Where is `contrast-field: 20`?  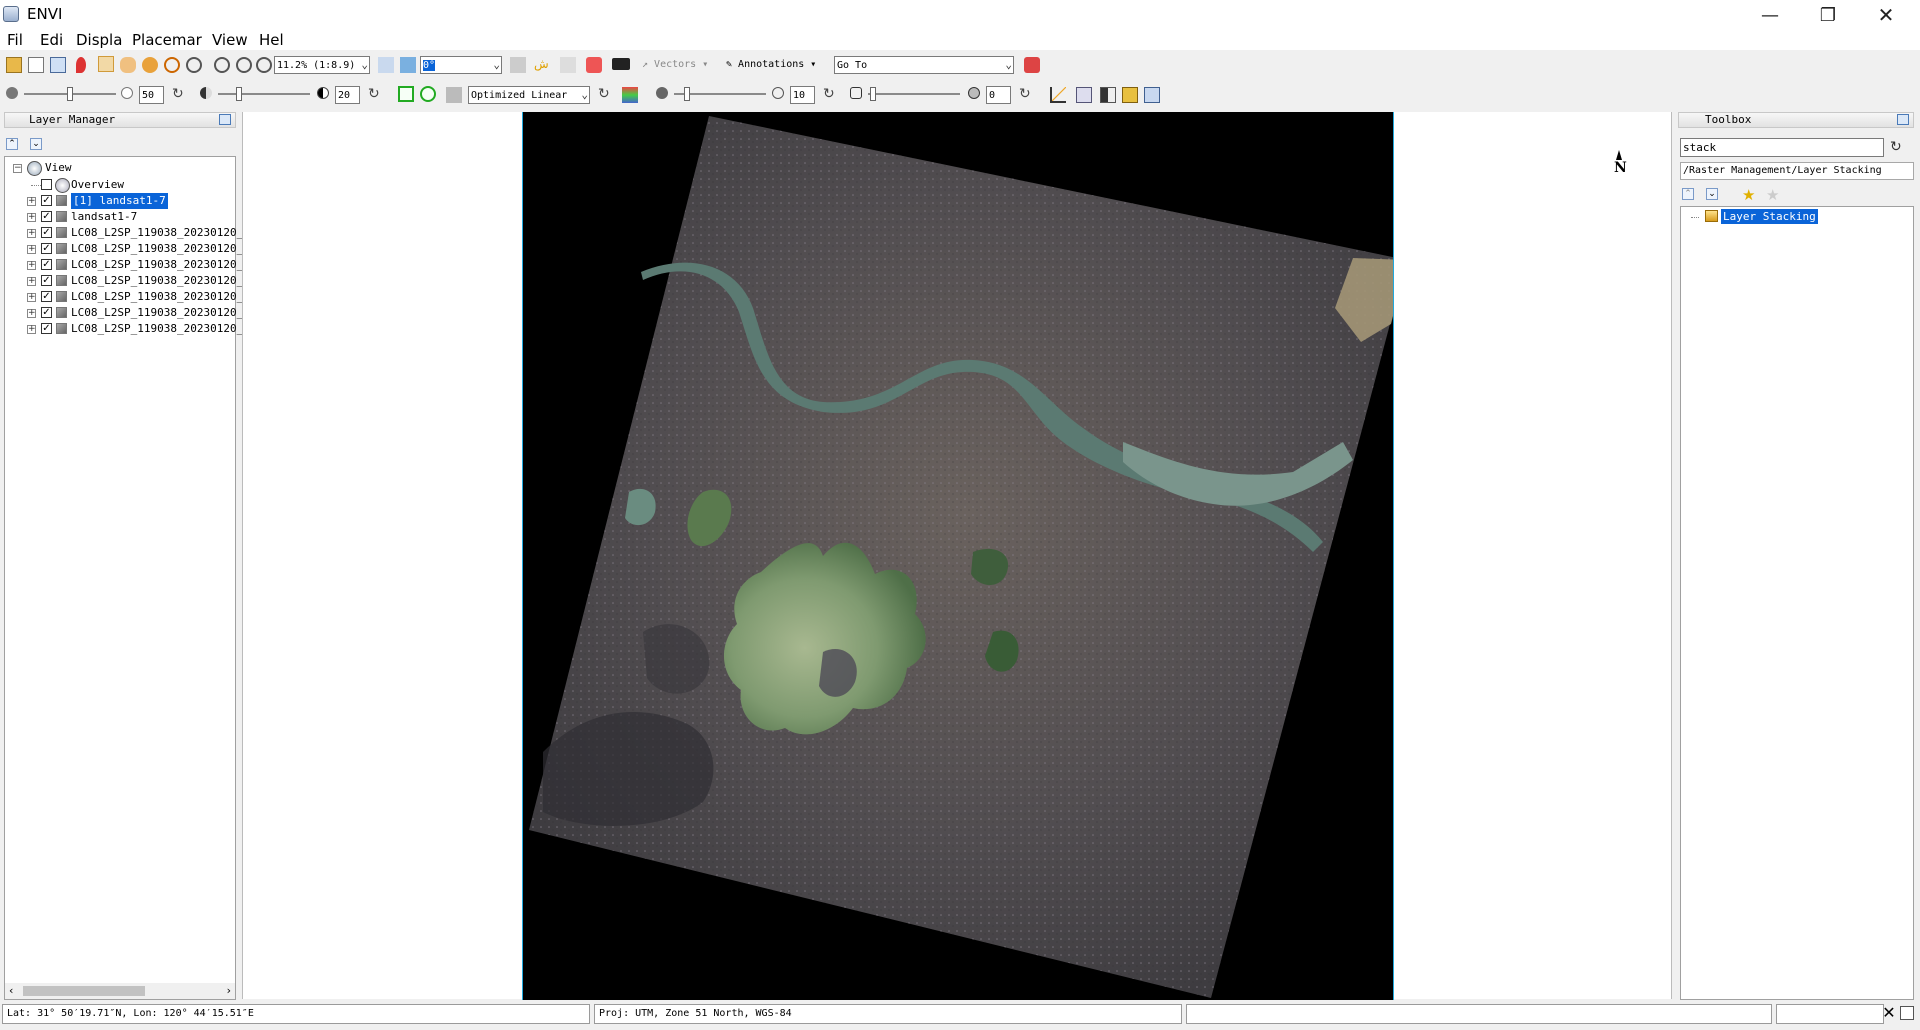 contrast-field: 20 is located at coordinates (347, 95).